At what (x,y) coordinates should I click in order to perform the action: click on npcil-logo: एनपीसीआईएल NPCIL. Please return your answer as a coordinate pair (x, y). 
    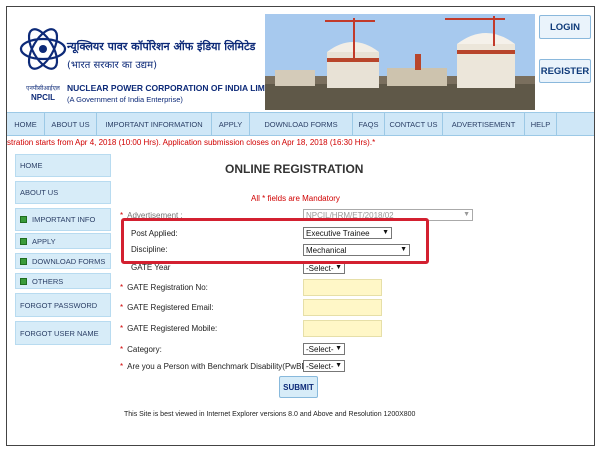
    Looking at the image, I should click on (43, 65).